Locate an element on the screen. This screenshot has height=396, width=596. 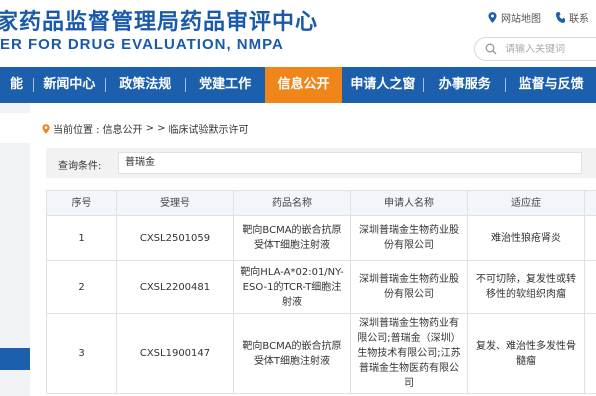
site-title-en: ER FOR DRUG EVALUATION, NMPA is located at coordinates (142, 44).